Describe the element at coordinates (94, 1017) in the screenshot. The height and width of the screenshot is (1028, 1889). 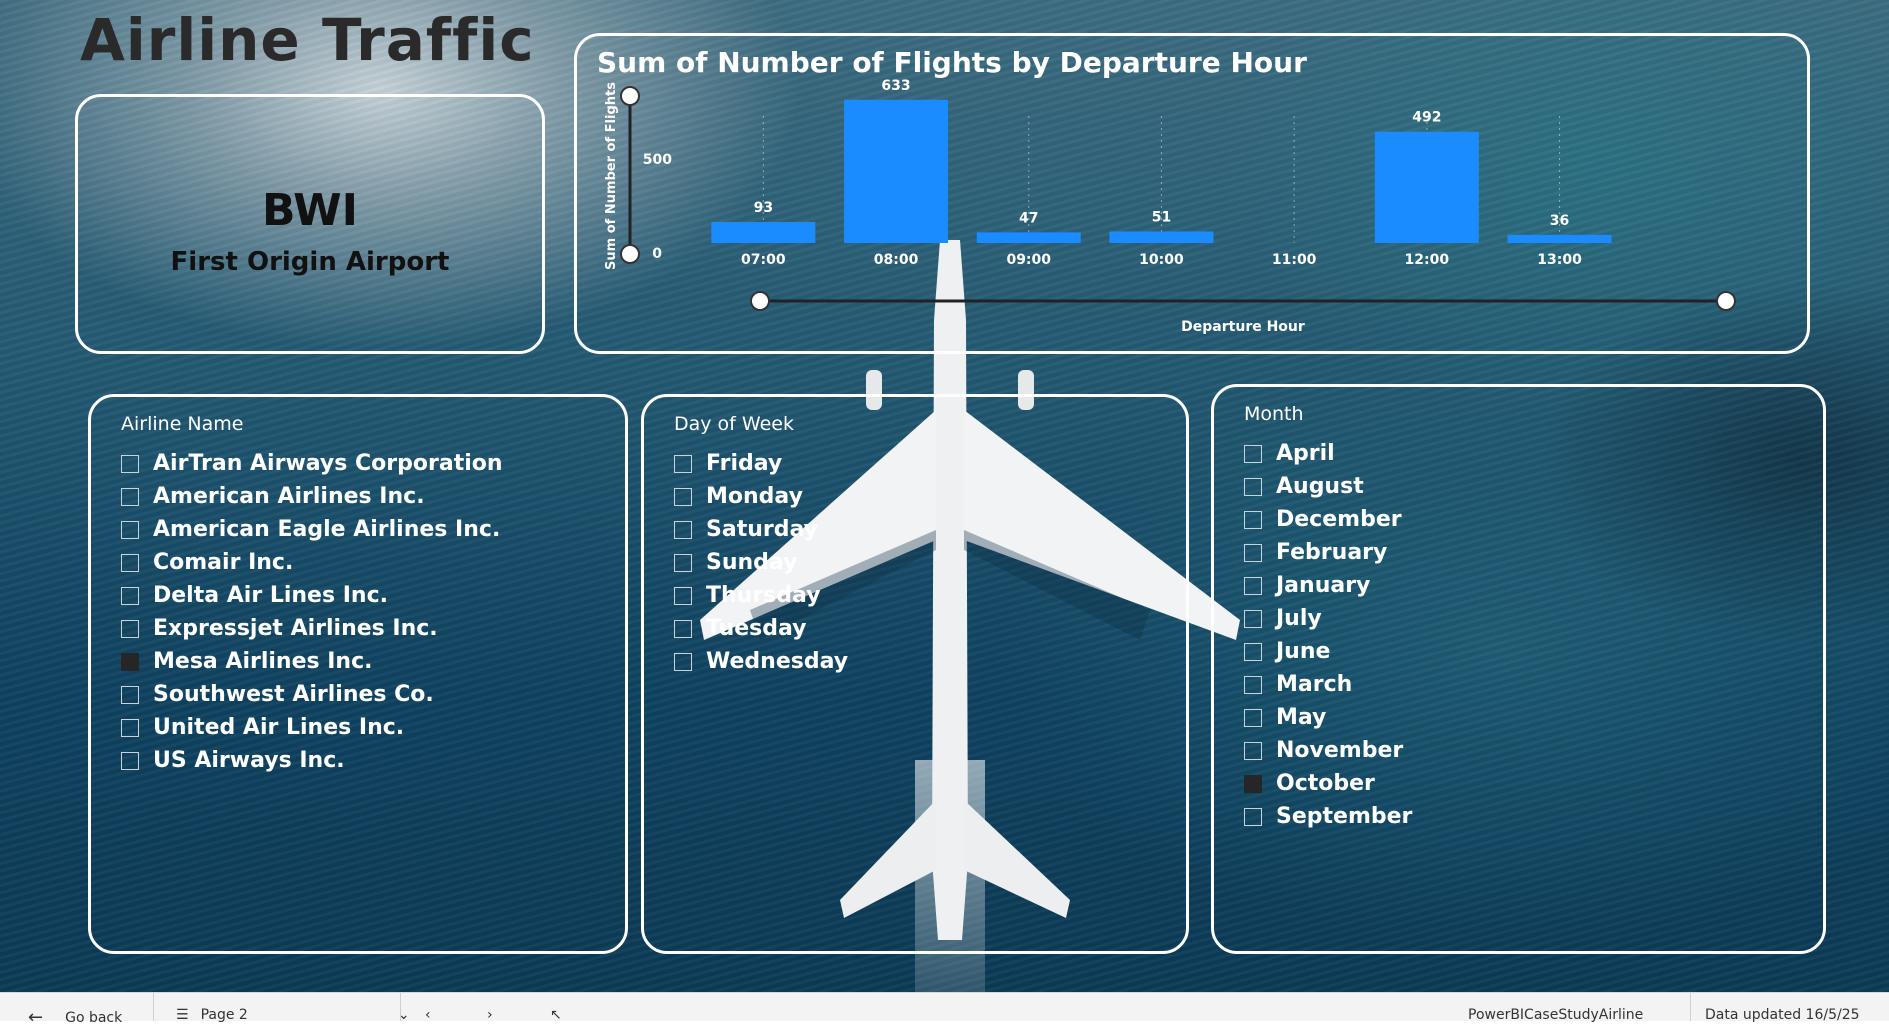
I see `go-back-label: Go back` at that location.